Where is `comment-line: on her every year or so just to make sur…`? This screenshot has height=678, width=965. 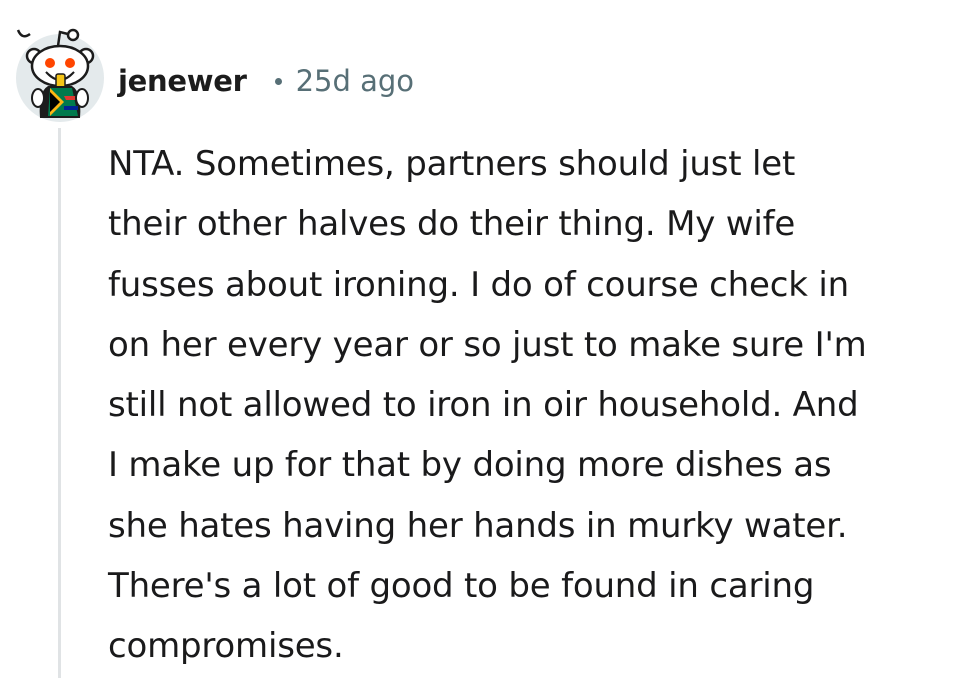
comment-line: on her every year or so just to make sur… is located at coordinates (487, 344).